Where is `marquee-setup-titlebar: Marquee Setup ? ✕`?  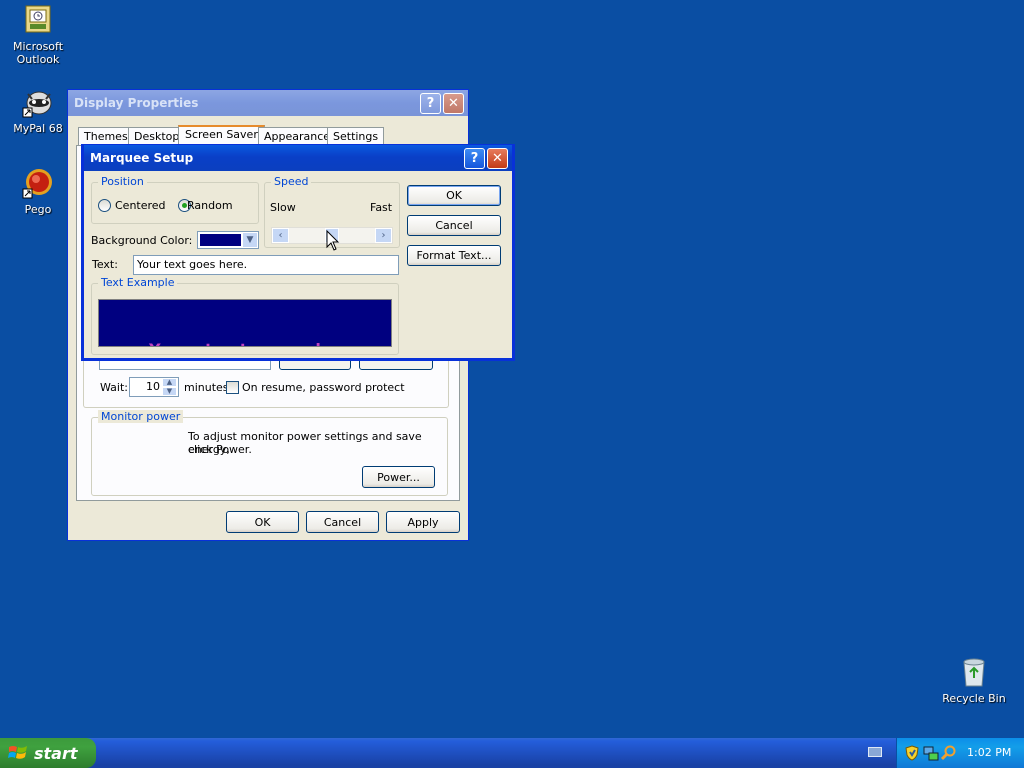 marquee-setup-titlebar: Marquee Setup ? ✕ is located at coordinates (298, 158).